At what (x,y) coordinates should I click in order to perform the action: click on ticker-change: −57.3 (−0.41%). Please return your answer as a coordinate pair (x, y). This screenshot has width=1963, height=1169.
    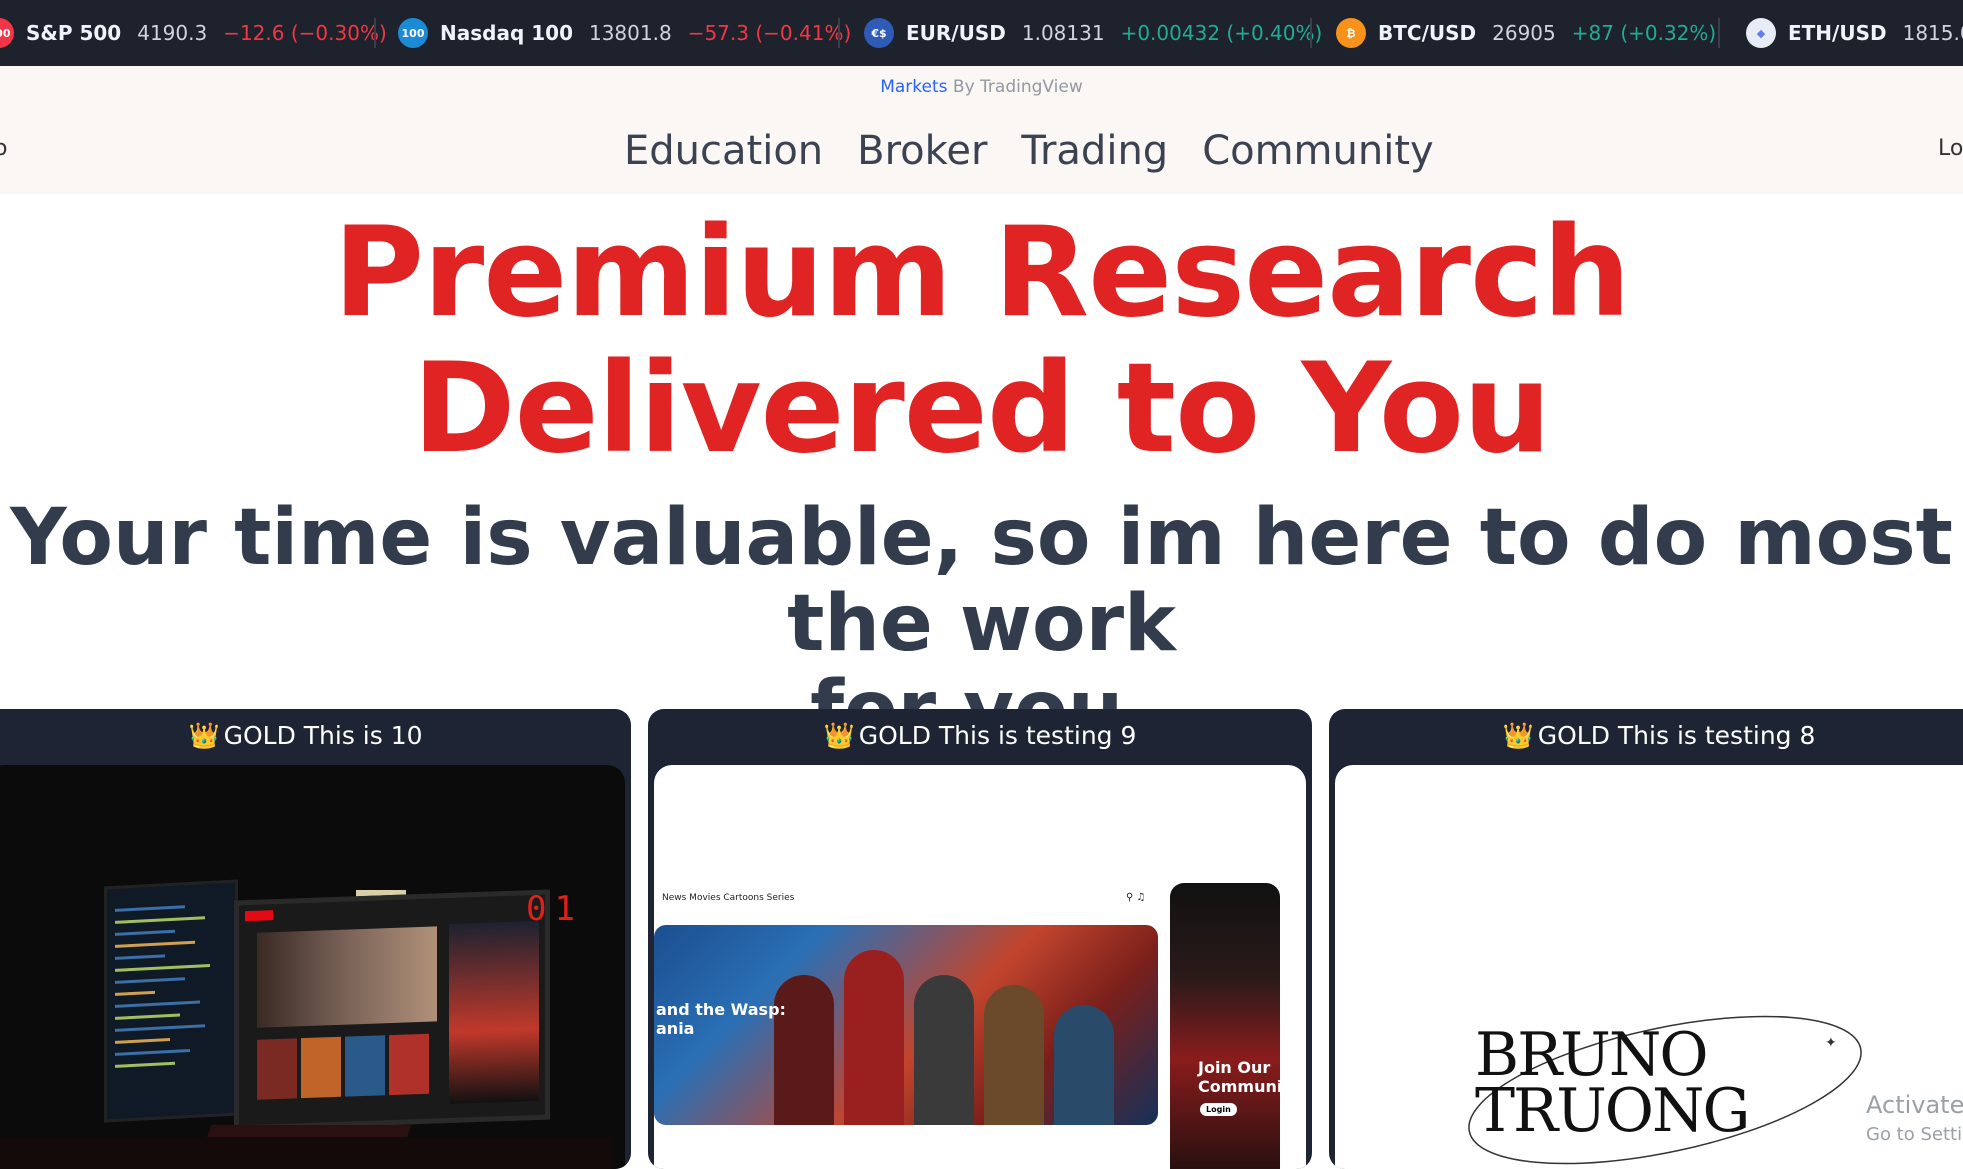
    Looking at the image, I should click on (769, 33).